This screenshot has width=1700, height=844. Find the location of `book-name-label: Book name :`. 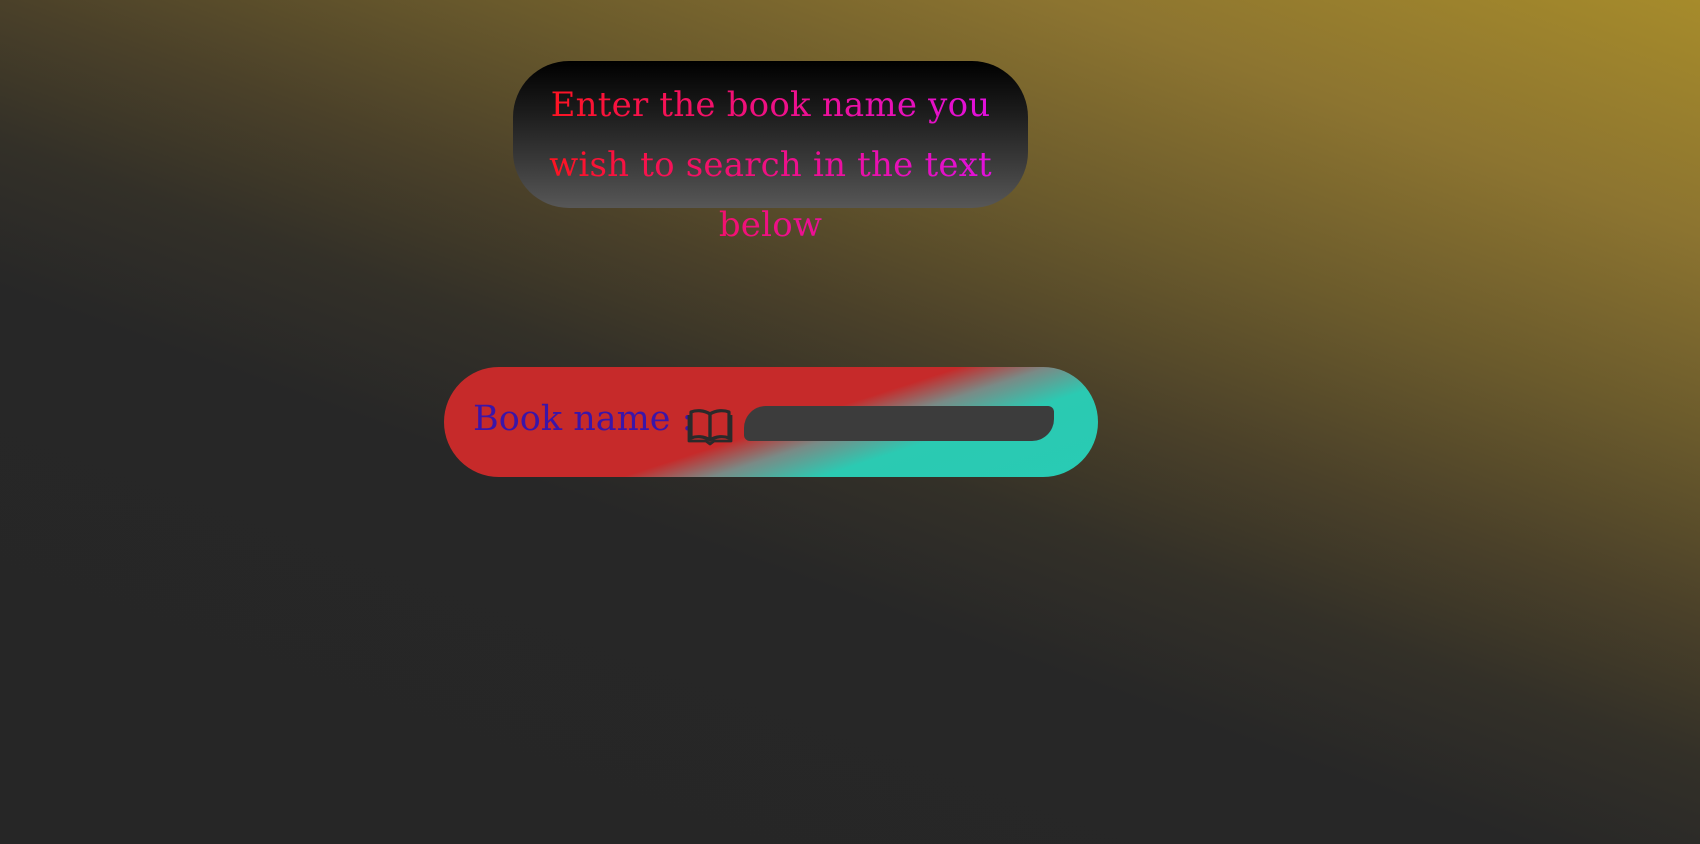

book-name-label: Book name : is located at coordinates (583, 419).